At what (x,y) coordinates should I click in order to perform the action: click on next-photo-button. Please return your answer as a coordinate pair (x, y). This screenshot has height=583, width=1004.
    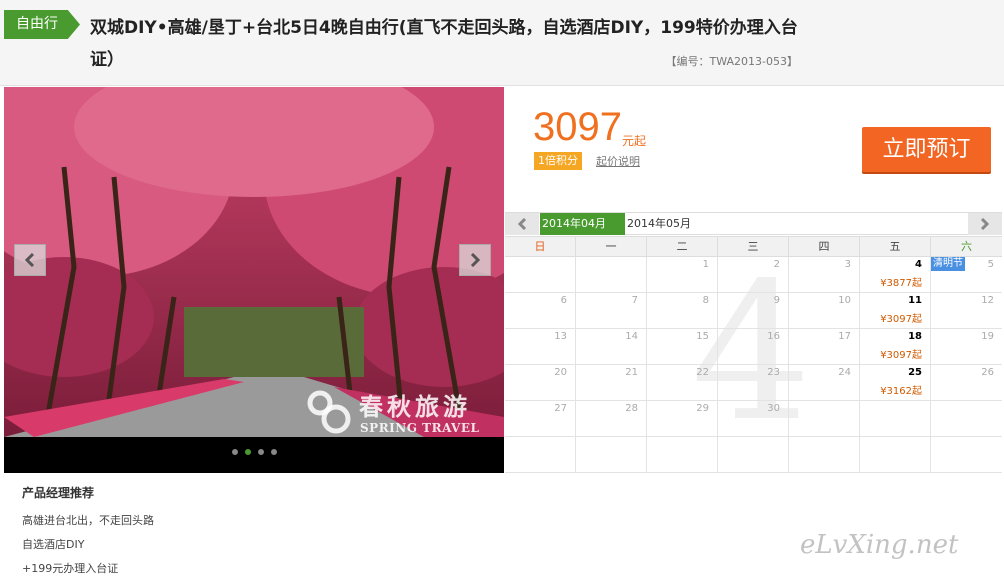
    Looking at the image, I should click on (475, 260).